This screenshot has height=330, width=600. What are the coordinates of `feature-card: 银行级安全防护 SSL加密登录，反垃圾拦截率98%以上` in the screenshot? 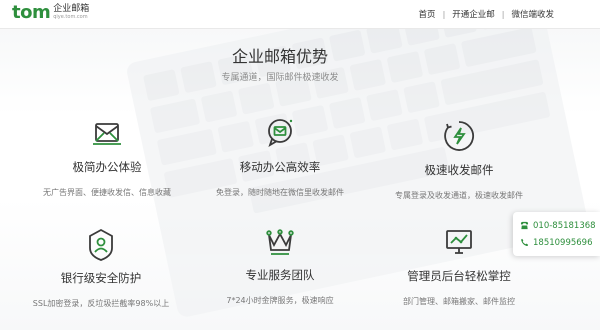 It's located at (101, 266).